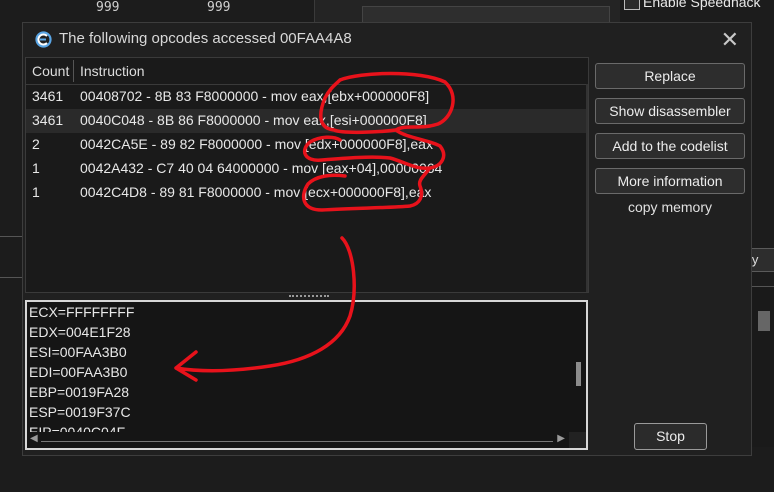 This screenshot has height=492, width=774. What do you see at coordinates (670, 207) in the screenshot?
I see `copy-memory-label: copy memory` at bounding box center [670, 207].